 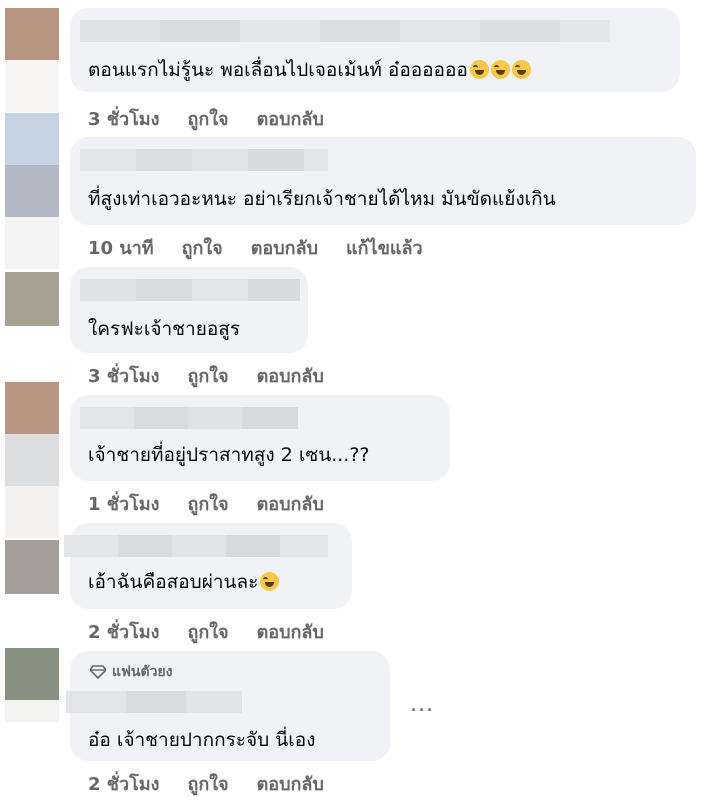 I want to click on badge-label: แฟนตัวยง, so click(x=142, y=672).